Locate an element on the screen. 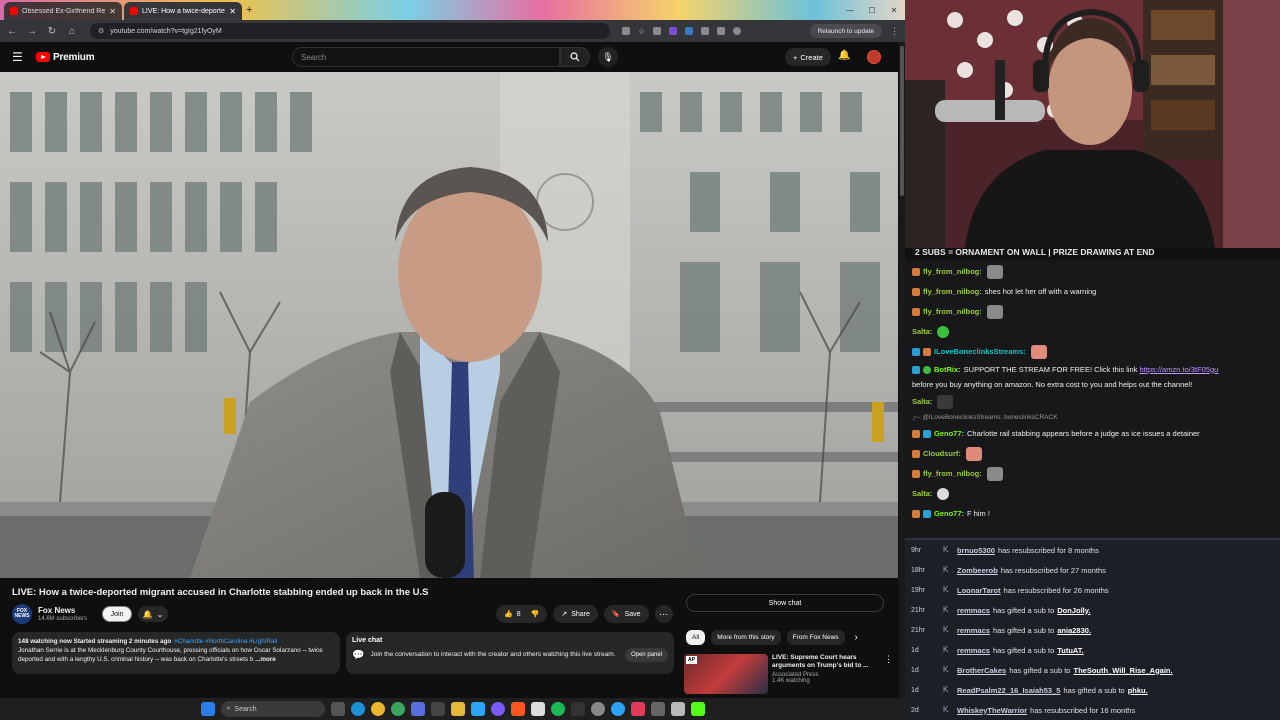 This screenshot has width=1280, height=720. edge-icon is located at coordinates (357, 709).